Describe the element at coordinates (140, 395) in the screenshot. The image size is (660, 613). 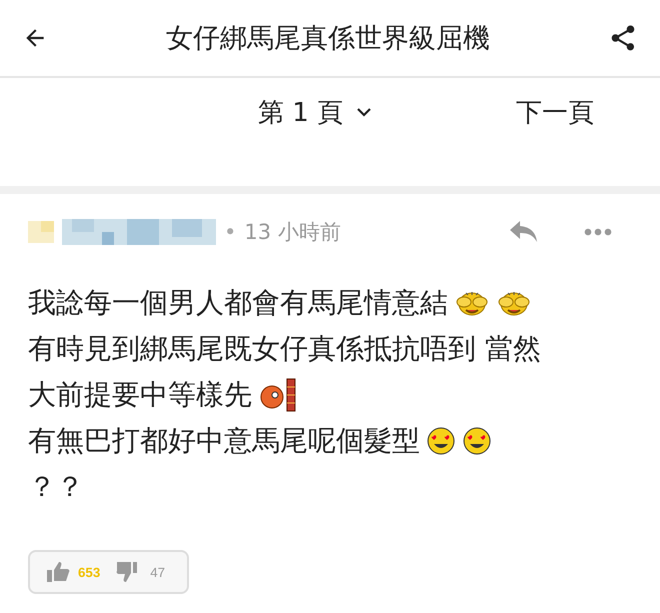
I see `comment-text-line: 大前提要中等樣先` at that location.